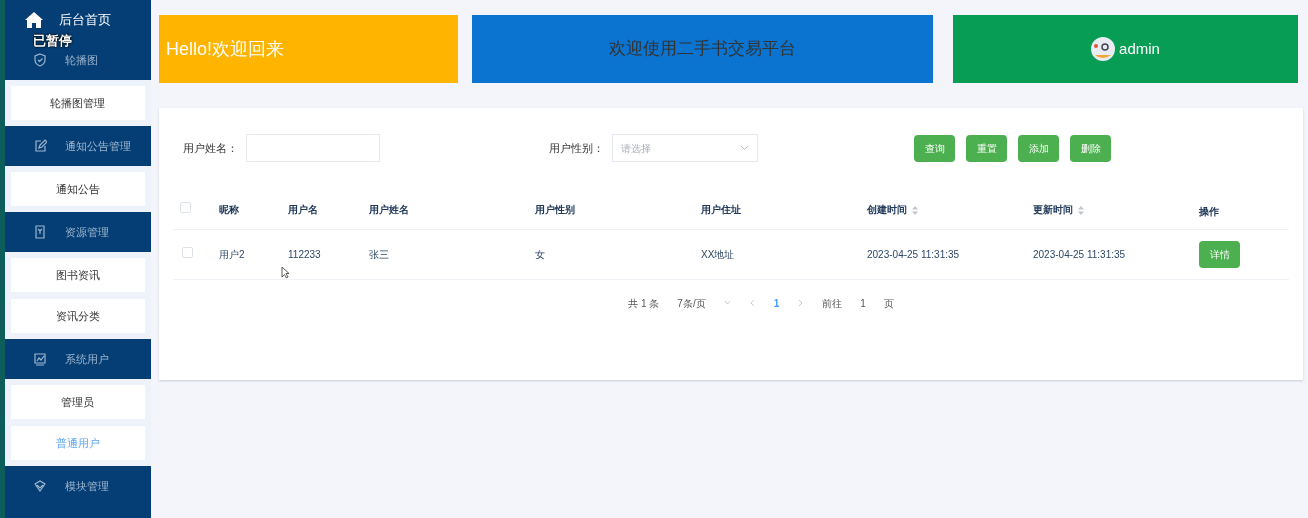 The width and height of the screenshot is (1308, 518). I want to click on menu-item: 图书资讯, so click(77, 275).